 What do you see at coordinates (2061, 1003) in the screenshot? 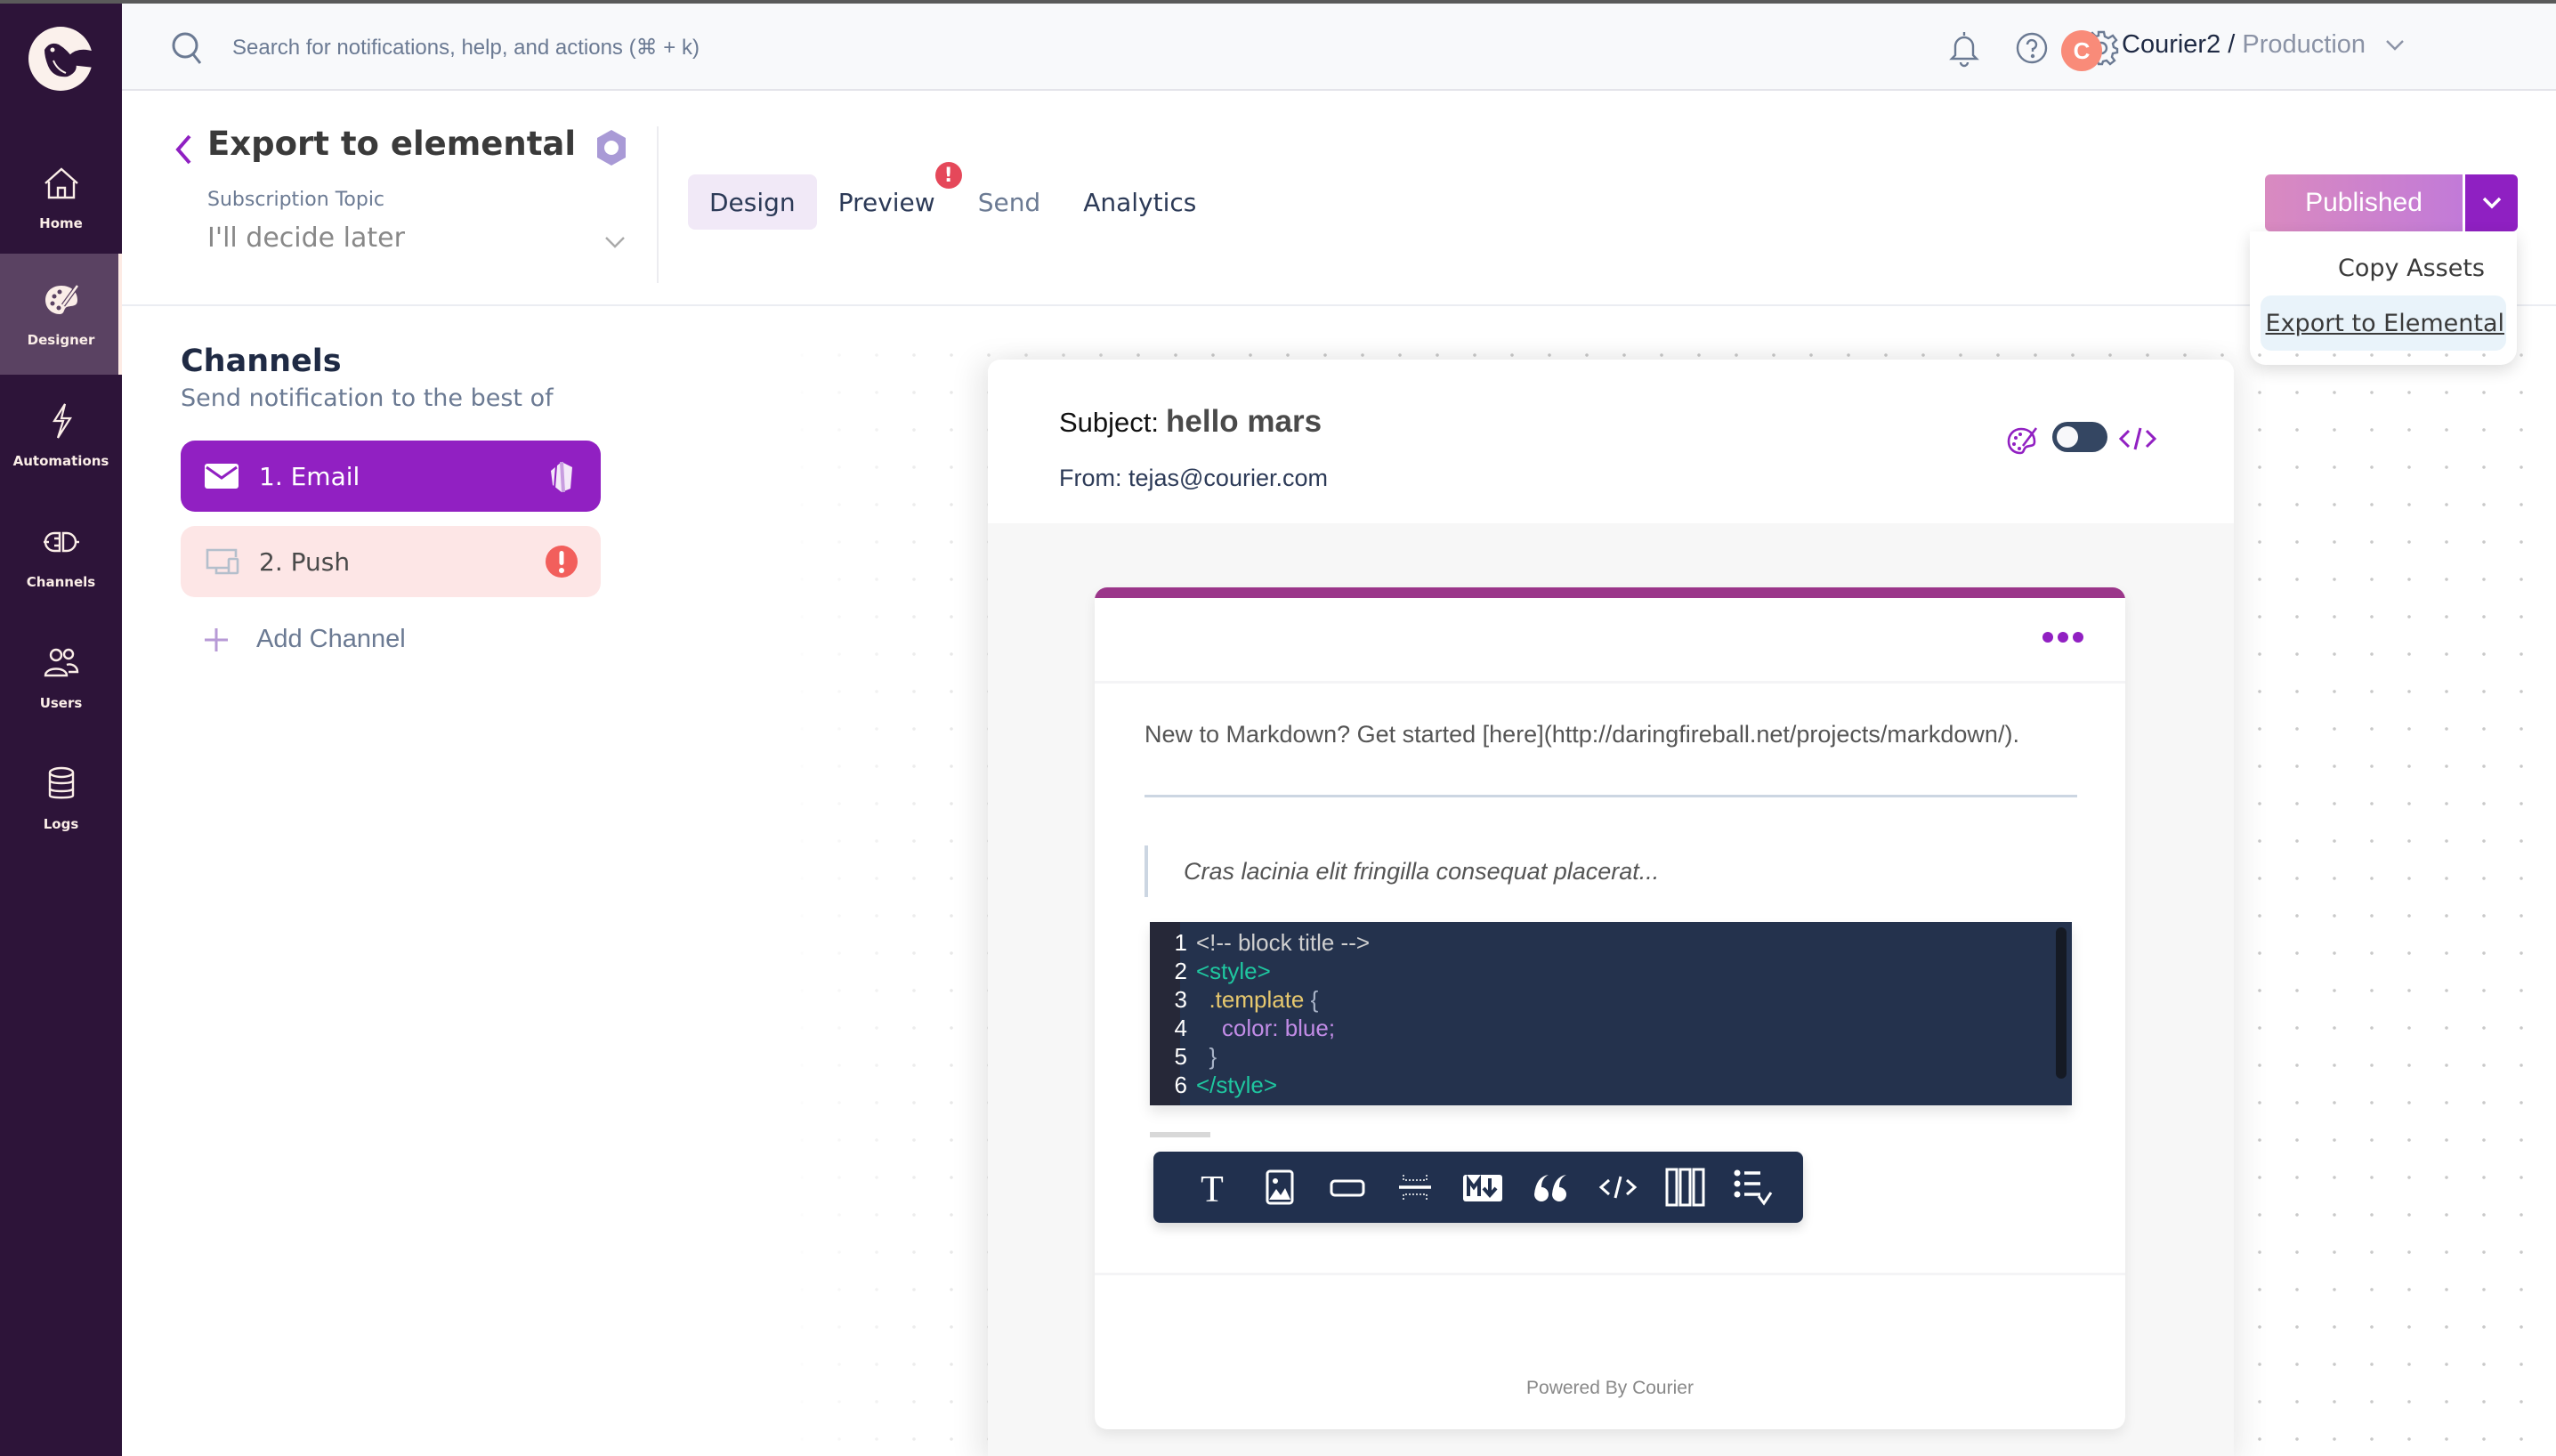
I see `code-scrollbar` at bounding box center [2061, 1003].